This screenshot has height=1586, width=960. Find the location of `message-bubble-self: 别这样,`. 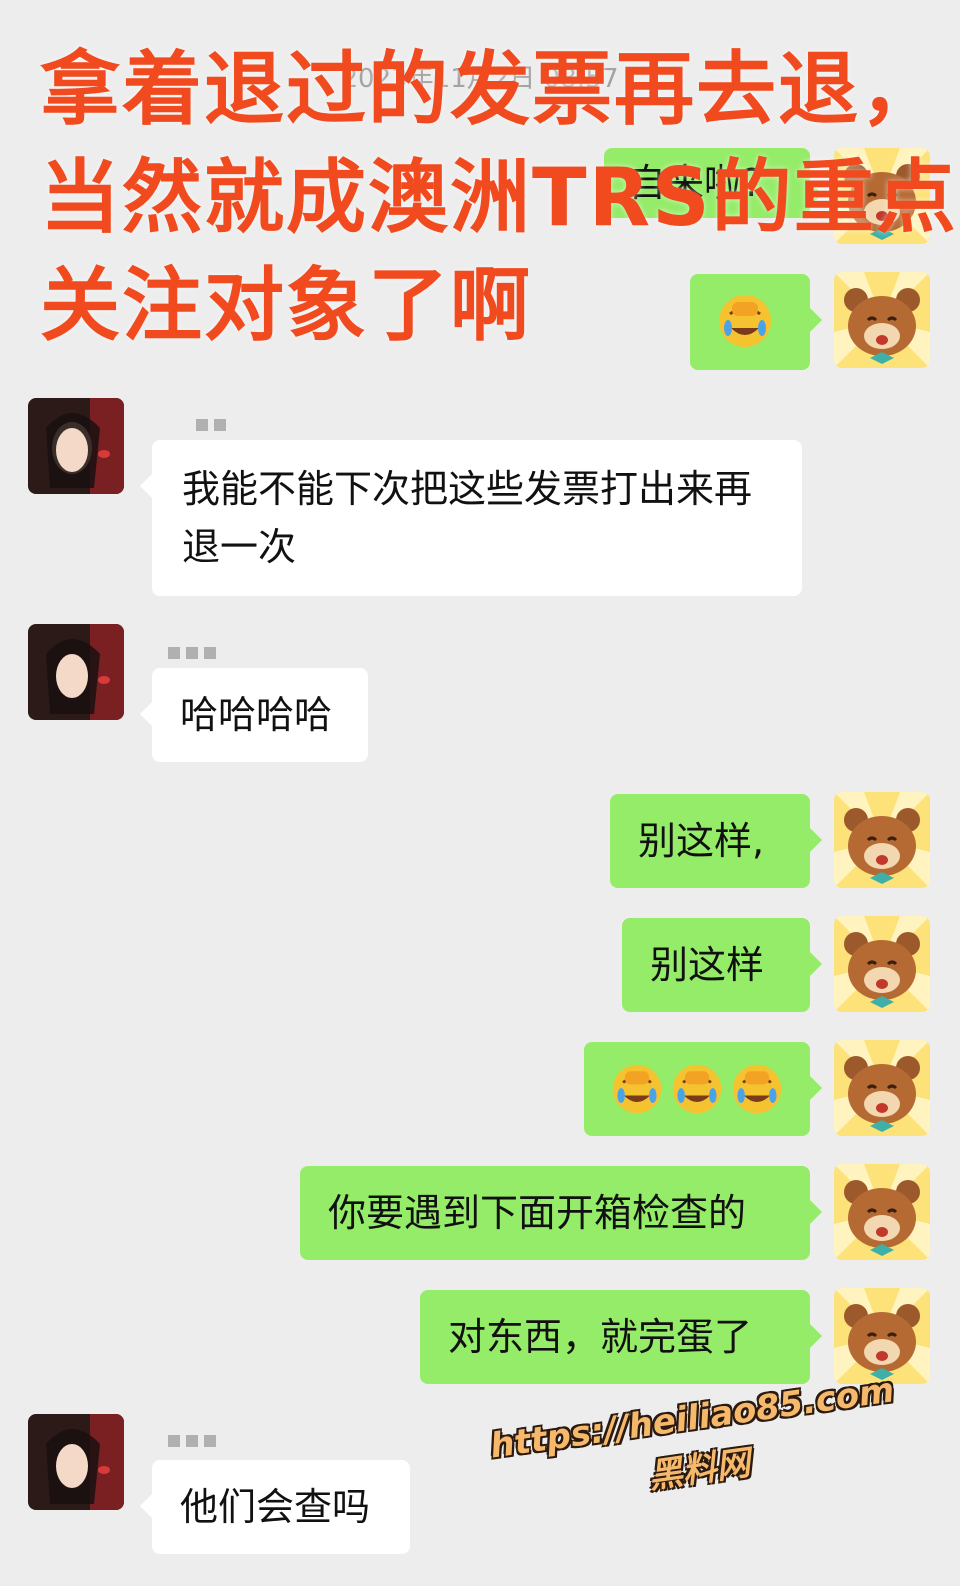

message-bubble-self: 别这样, is located at coordinates (716, 841).